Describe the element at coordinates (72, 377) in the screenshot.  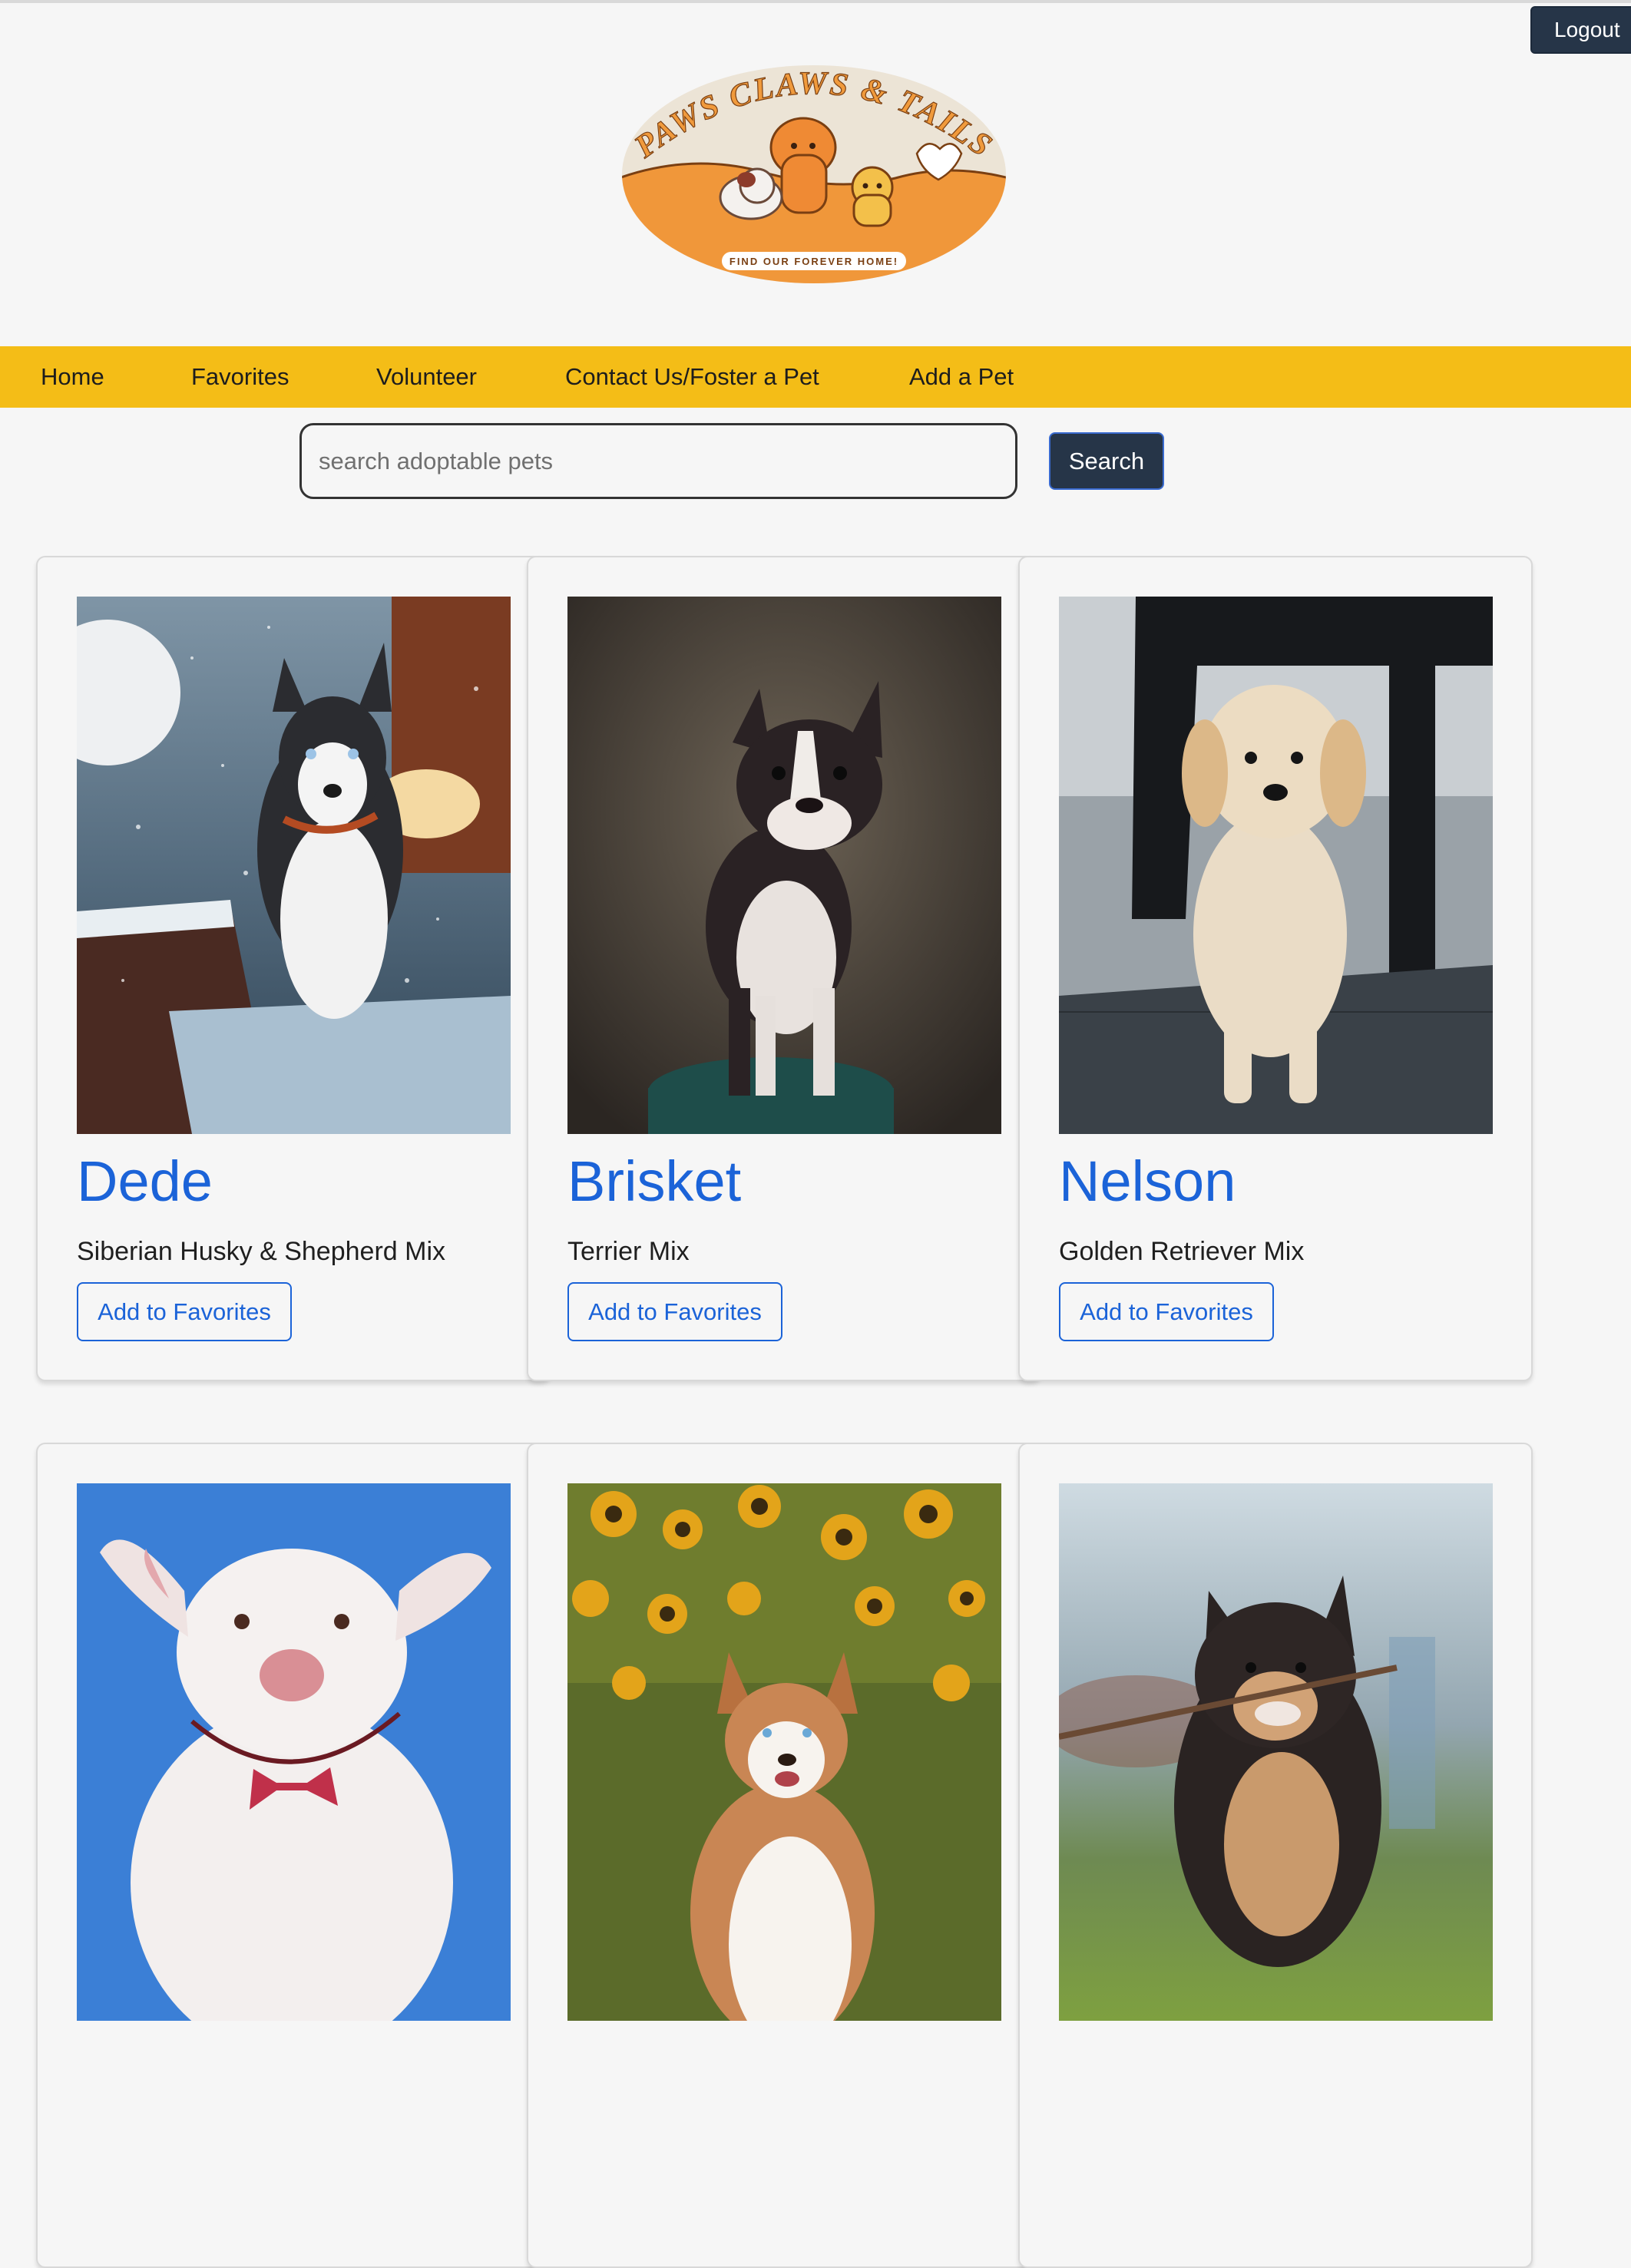
I see `nav-home: Home` at that location.